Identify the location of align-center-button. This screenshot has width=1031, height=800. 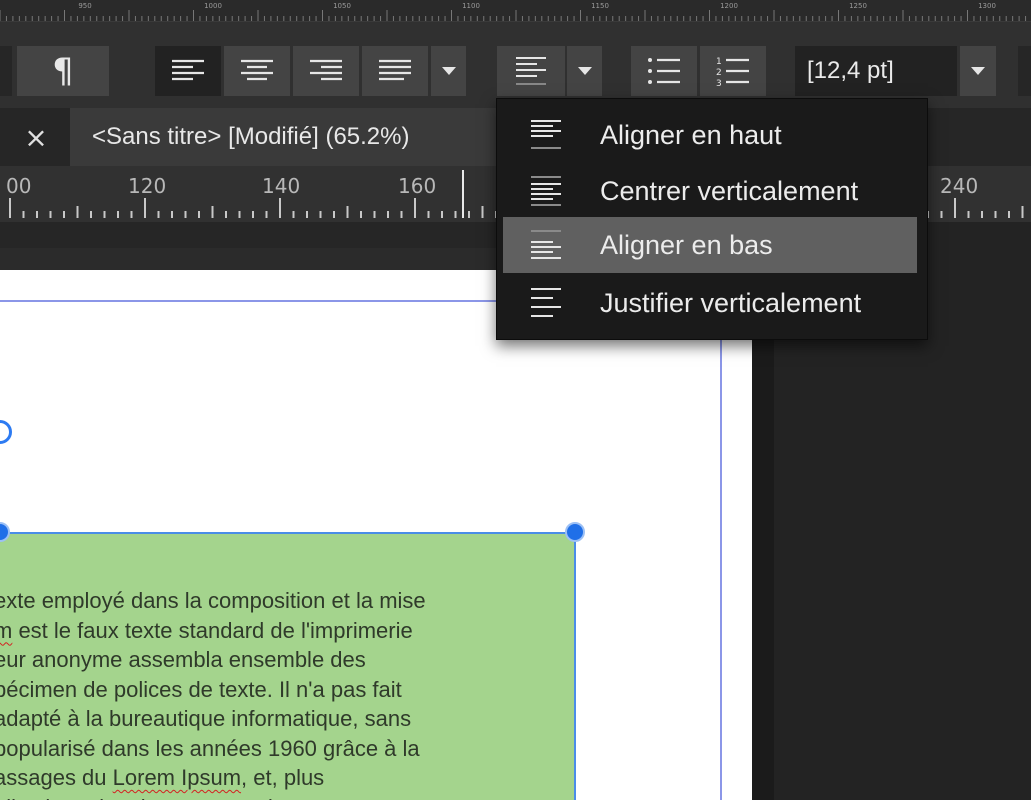
(257, 71).